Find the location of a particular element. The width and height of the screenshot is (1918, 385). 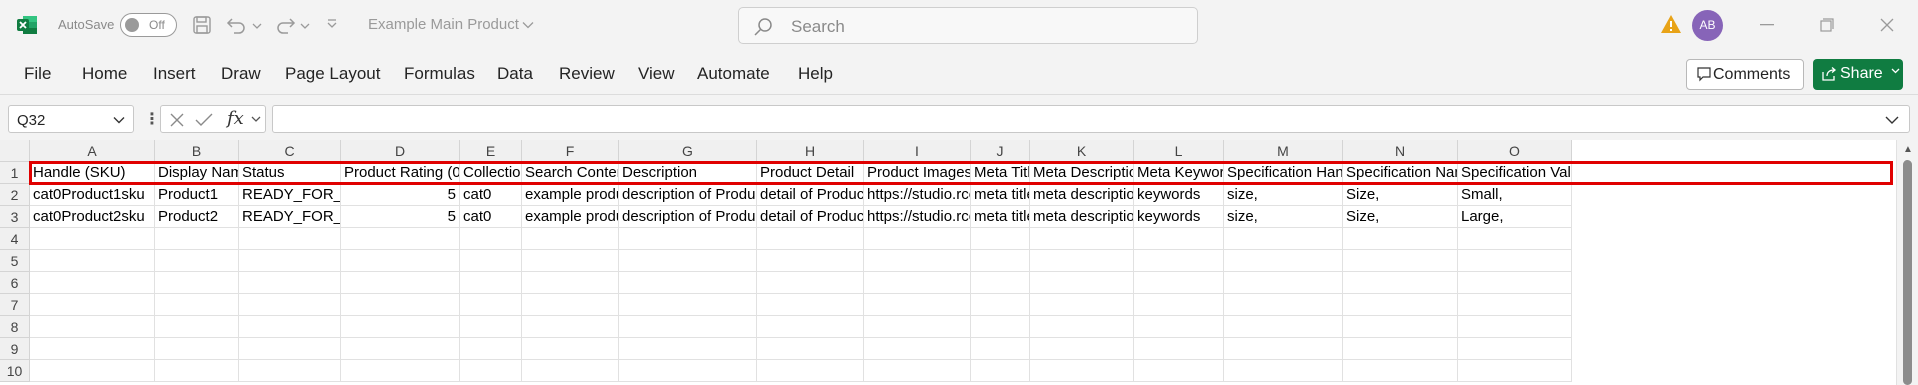

column-header: O is located at coordinates (1515, 151).